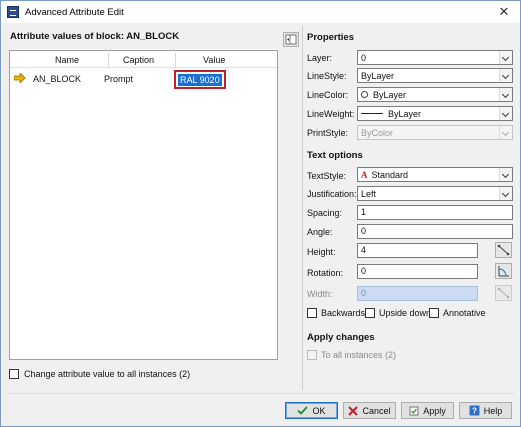 The height and width of the screenshot is (427, 521). I want to click on pick-height-button, so click(503, 250).